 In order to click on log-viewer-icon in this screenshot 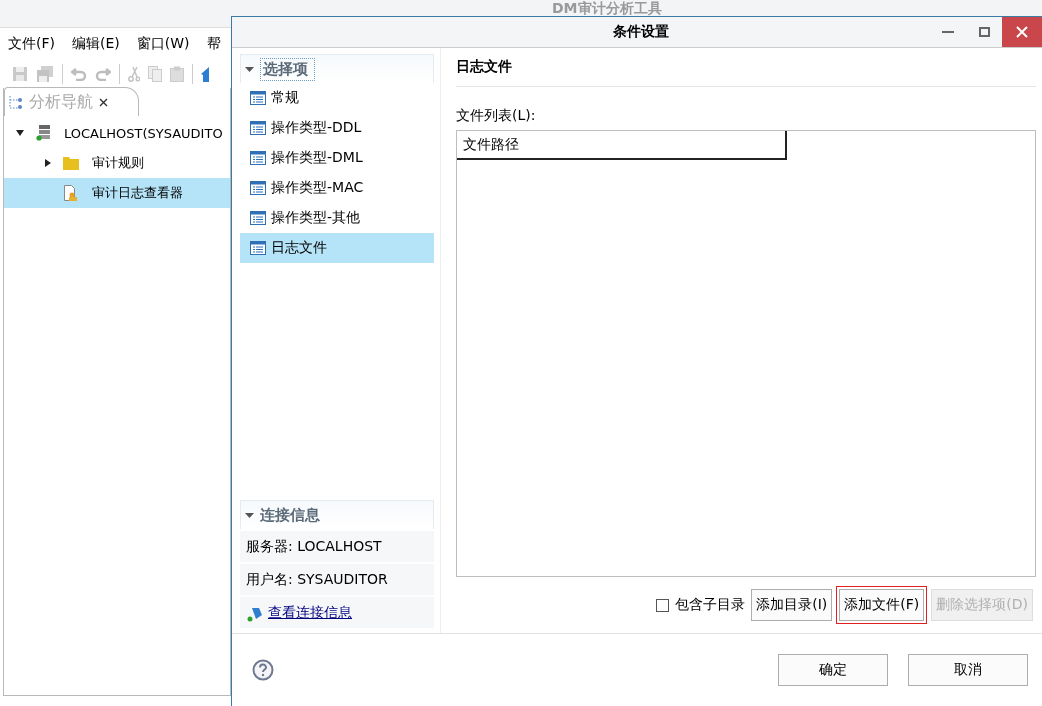, I will do `click(71, 193)`.